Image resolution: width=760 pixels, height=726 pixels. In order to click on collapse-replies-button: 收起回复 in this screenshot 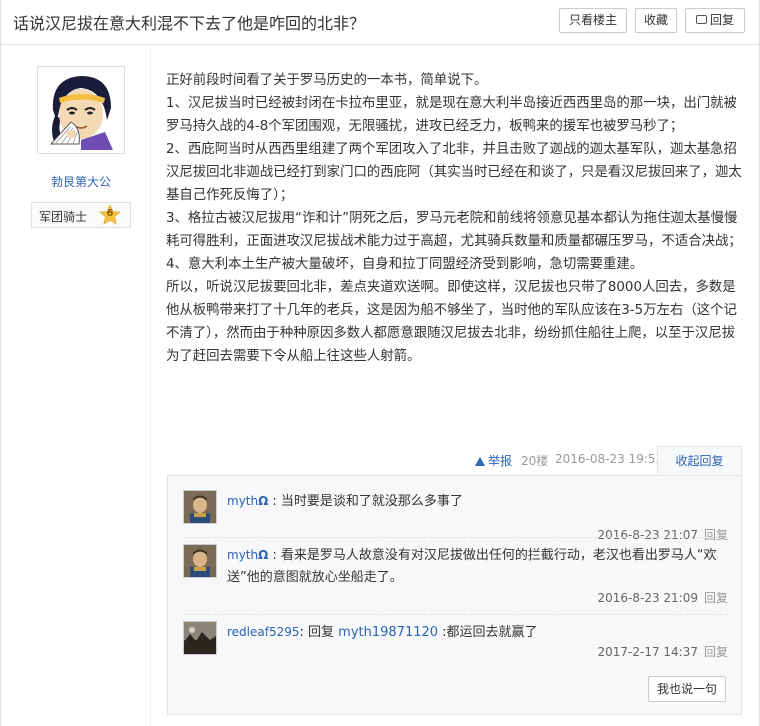, I will do `click(699, 461)`.